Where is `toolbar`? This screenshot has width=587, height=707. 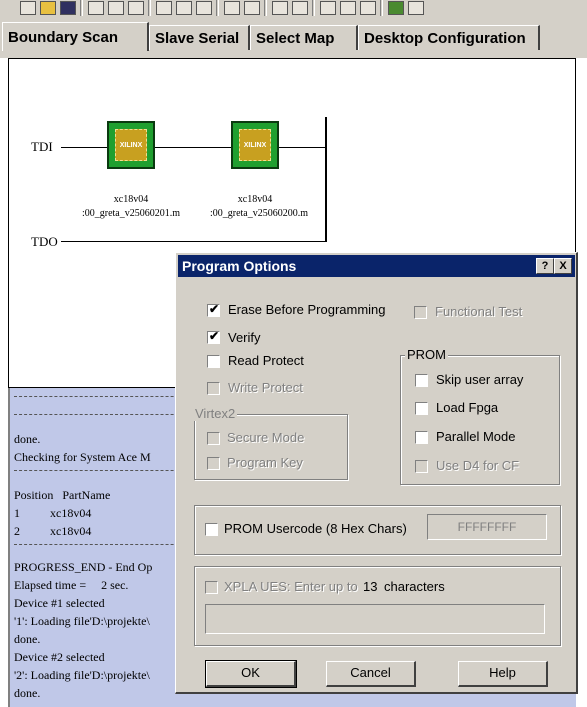
toolbar is located at coordinates (293, 10).